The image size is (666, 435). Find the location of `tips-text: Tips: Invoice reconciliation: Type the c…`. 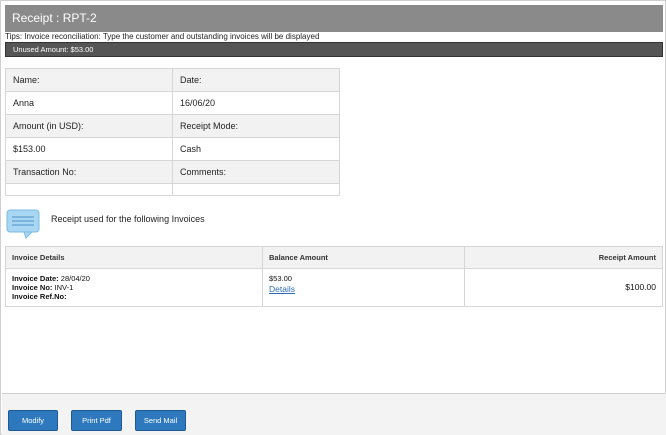

tips-text: Tips: Invoice reconciliation: Type the c… is located at coordinates (162, 36).